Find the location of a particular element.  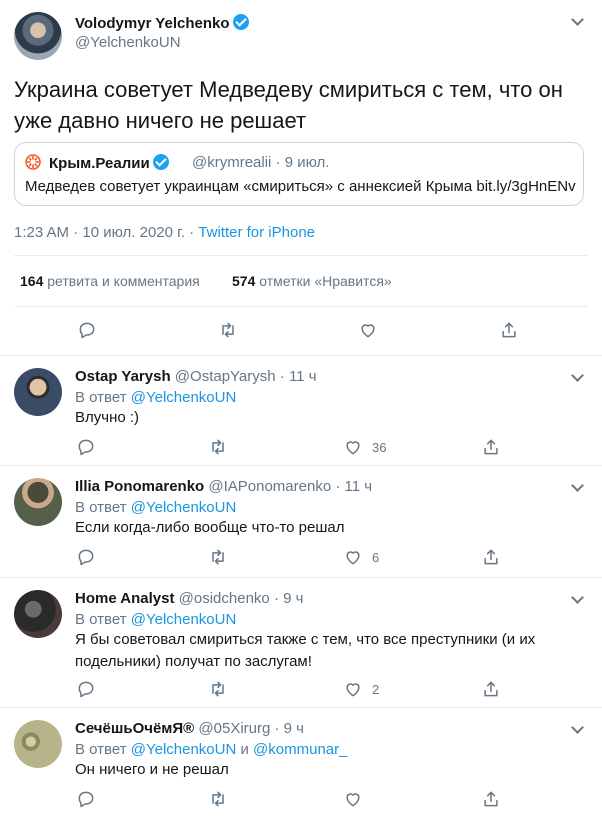

reply-to-link-2: @kommunar_ is located at coordinates (300, 749).